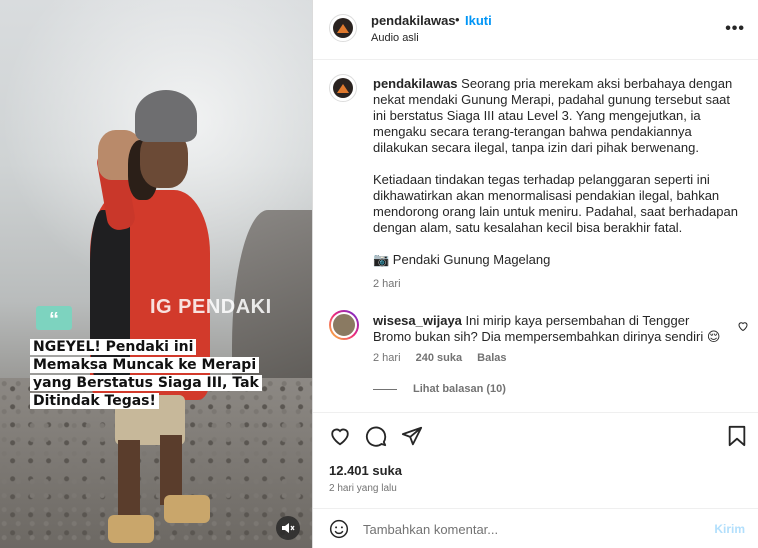 The width and height of the screenshot is (758, 548). I want to click on send-comment-button: Kirim, so click(729, 529).